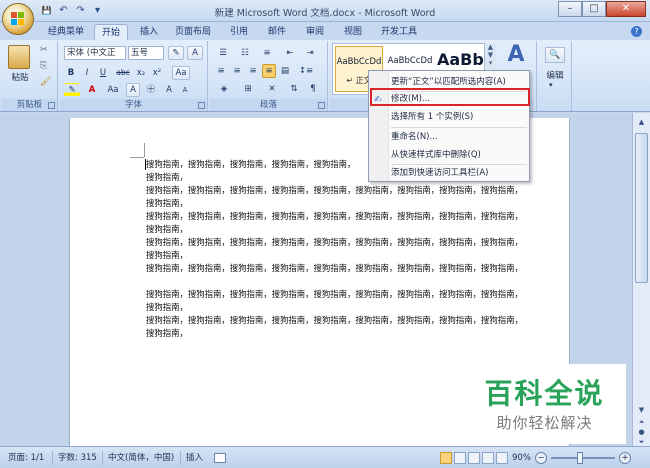 Image resolution: width=650 pixels, height=468 pixels. Describe the element at coordinates (541, 458) in the screenshot. I see `zoom-out-button: −` at that location.